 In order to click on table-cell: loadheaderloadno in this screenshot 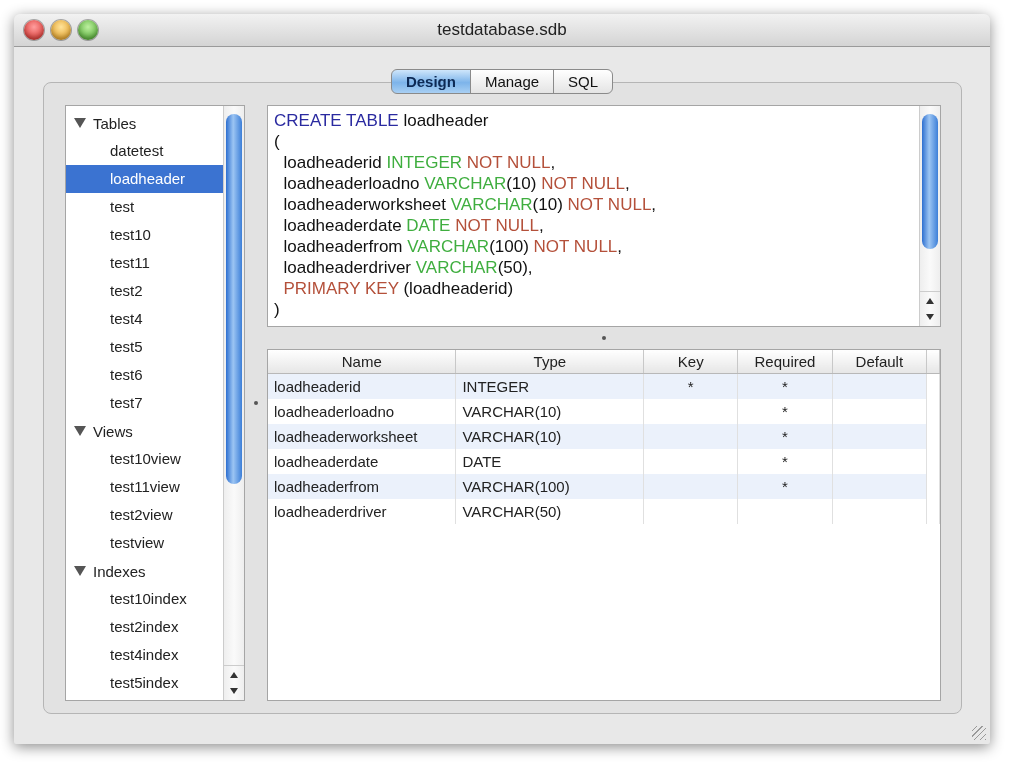, I will do `click(334, 411)`.